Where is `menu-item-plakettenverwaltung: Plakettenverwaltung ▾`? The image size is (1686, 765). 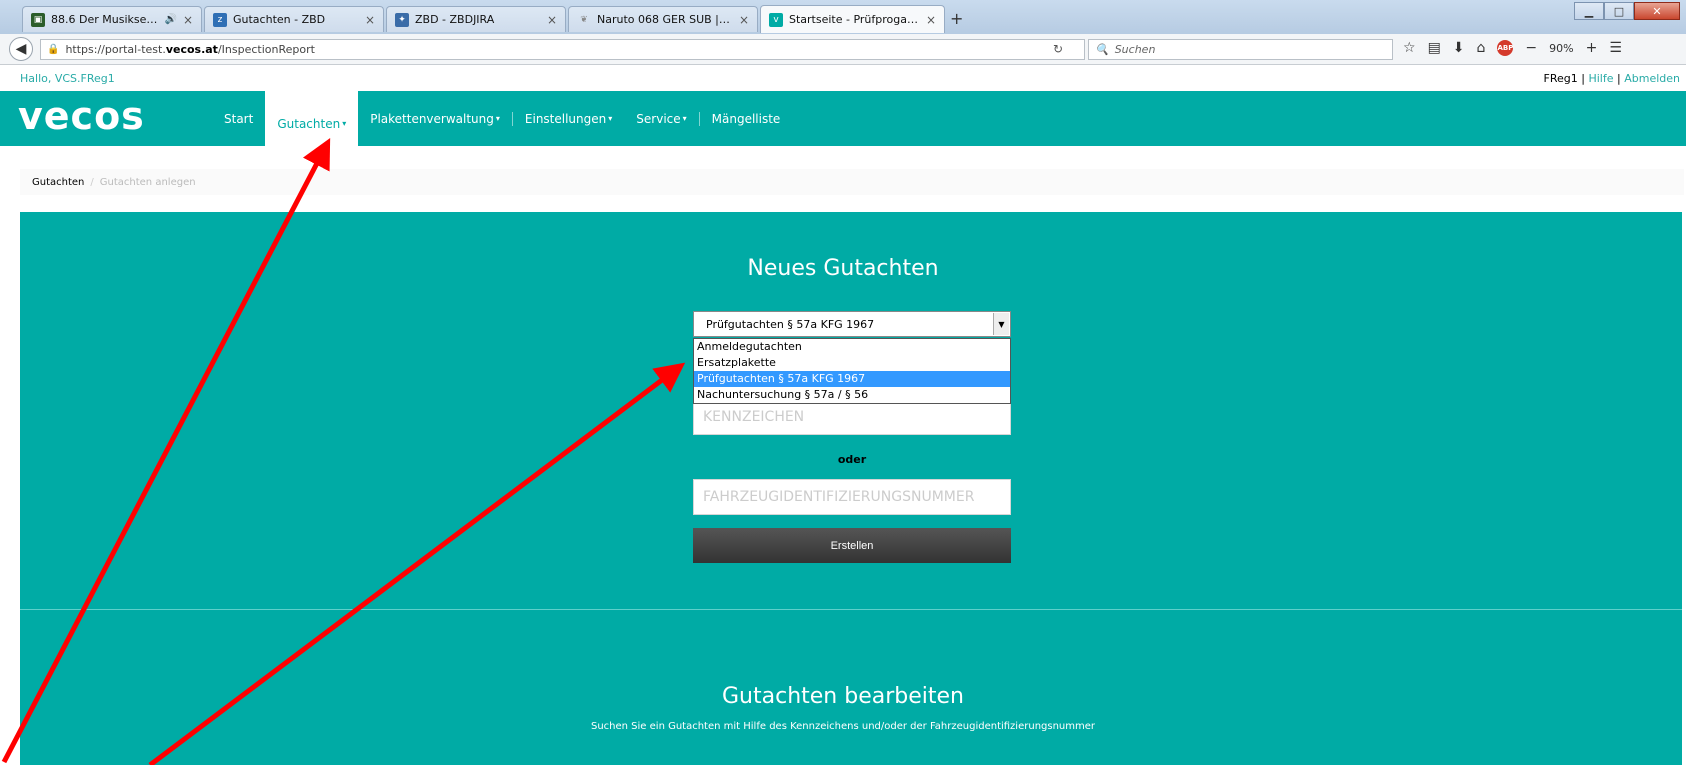 menu-item-plakettenverwaltung: Plakettenverwaltung ▾ is located at coordinates (435, 118).